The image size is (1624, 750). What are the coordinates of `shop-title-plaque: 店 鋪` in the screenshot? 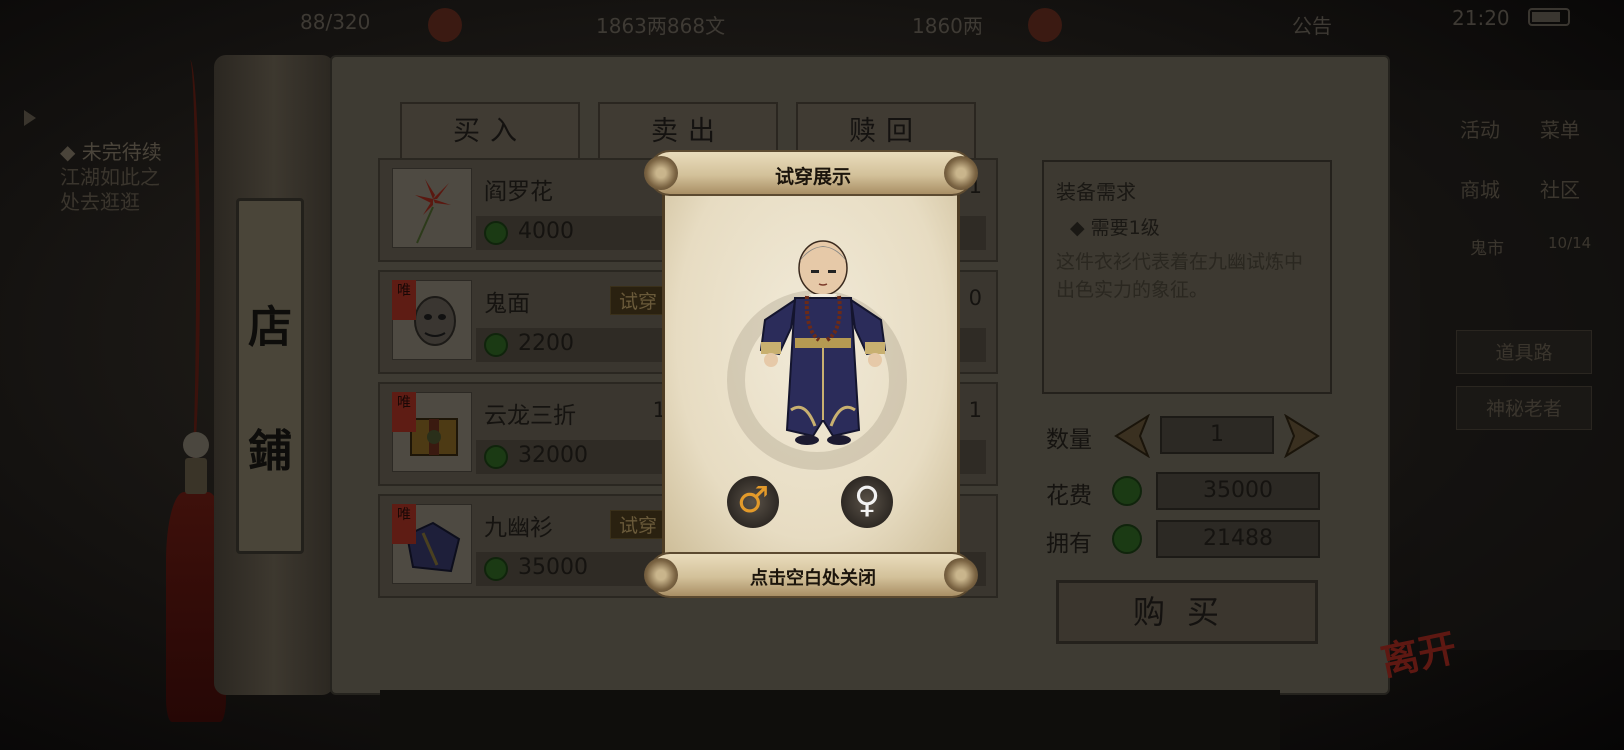 It's located at (270, 376).